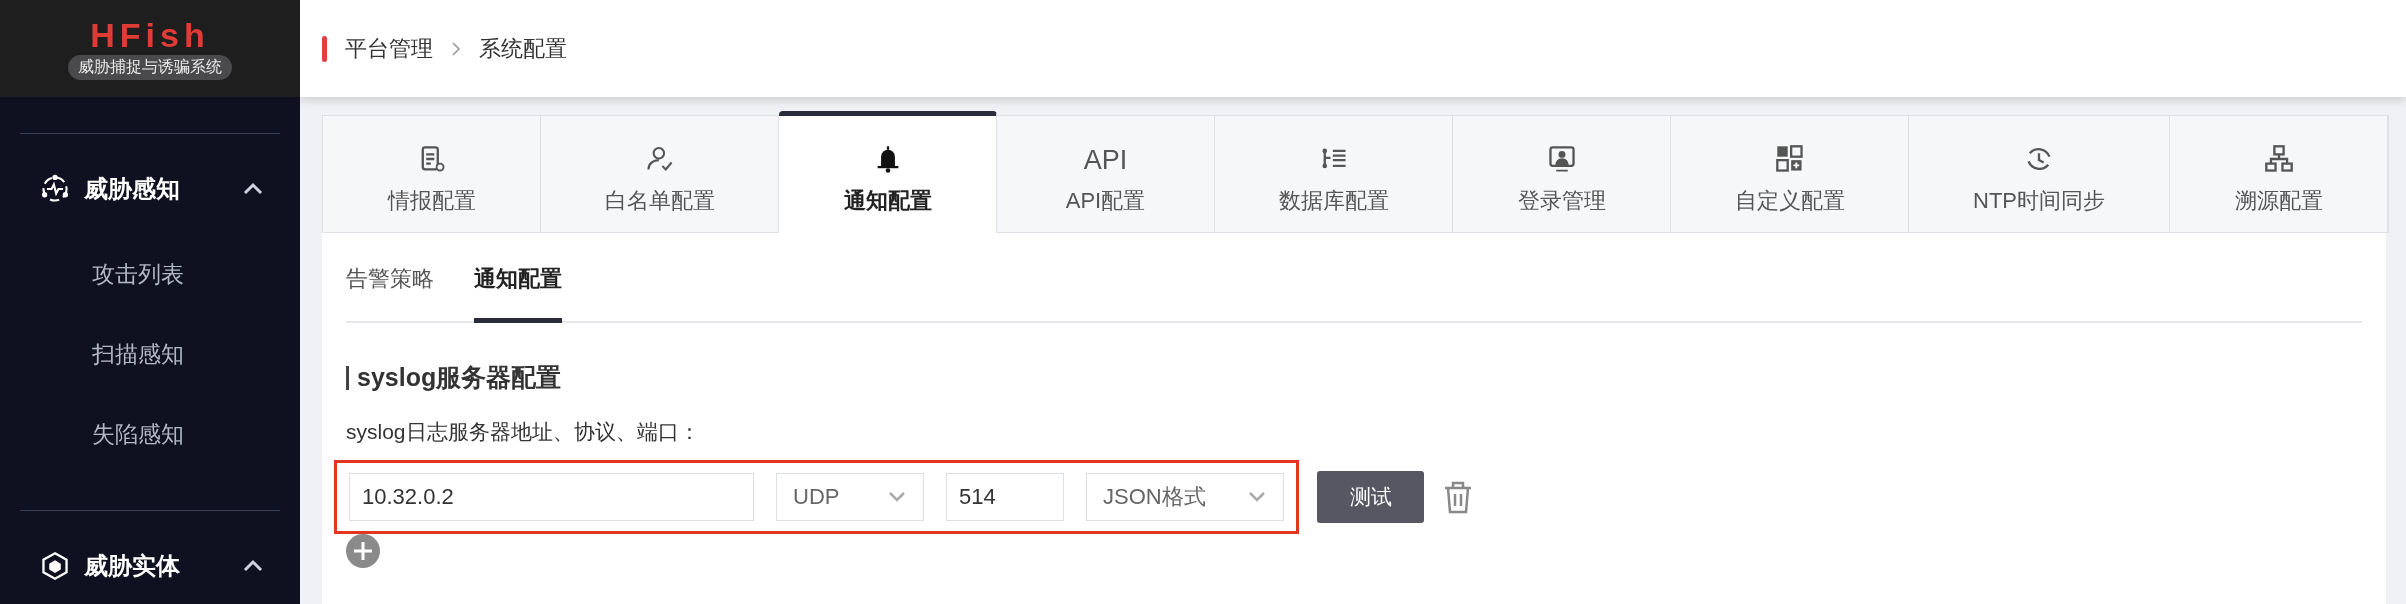 Image resolution: width=2406 pixels, height=604 pixels. What do you see at coordinates (92, 354) in the screenshot?
I see `menu-item: 扫描感知` at bounding box center [92, 354].